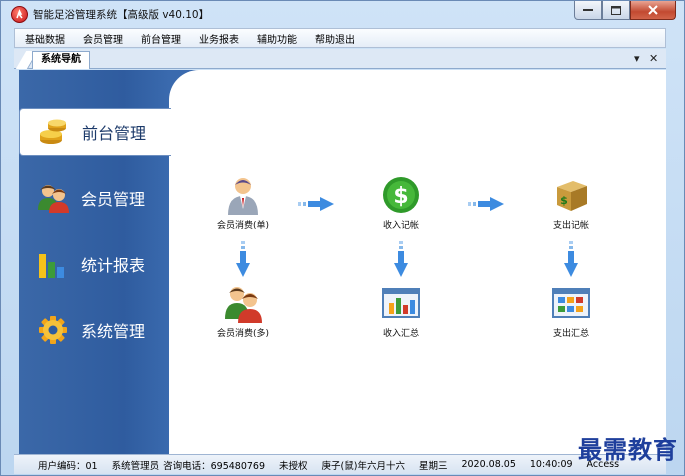  What do you see at coordinates (113, 265) in the screenshot?
I see `nav-label-reports: 统计报表` at bounding box center [113, 265].